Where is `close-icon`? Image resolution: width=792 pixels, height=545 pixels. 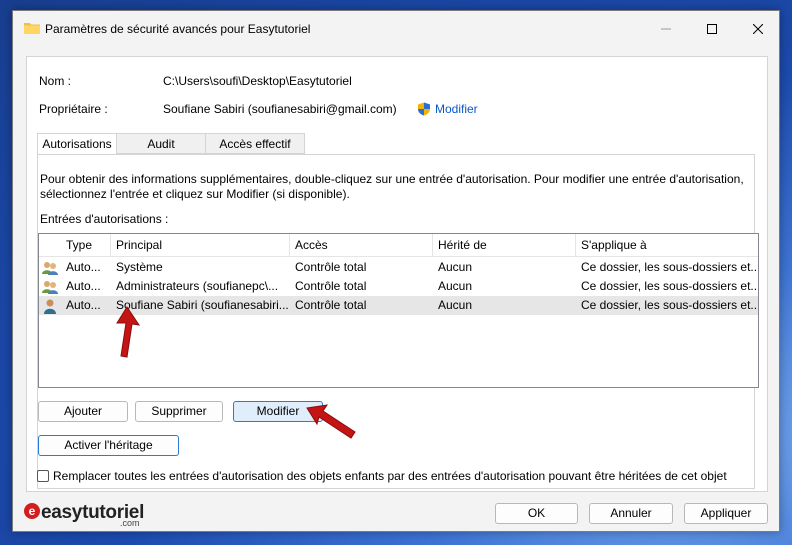 close-icon is located at coordinates (758, 29).